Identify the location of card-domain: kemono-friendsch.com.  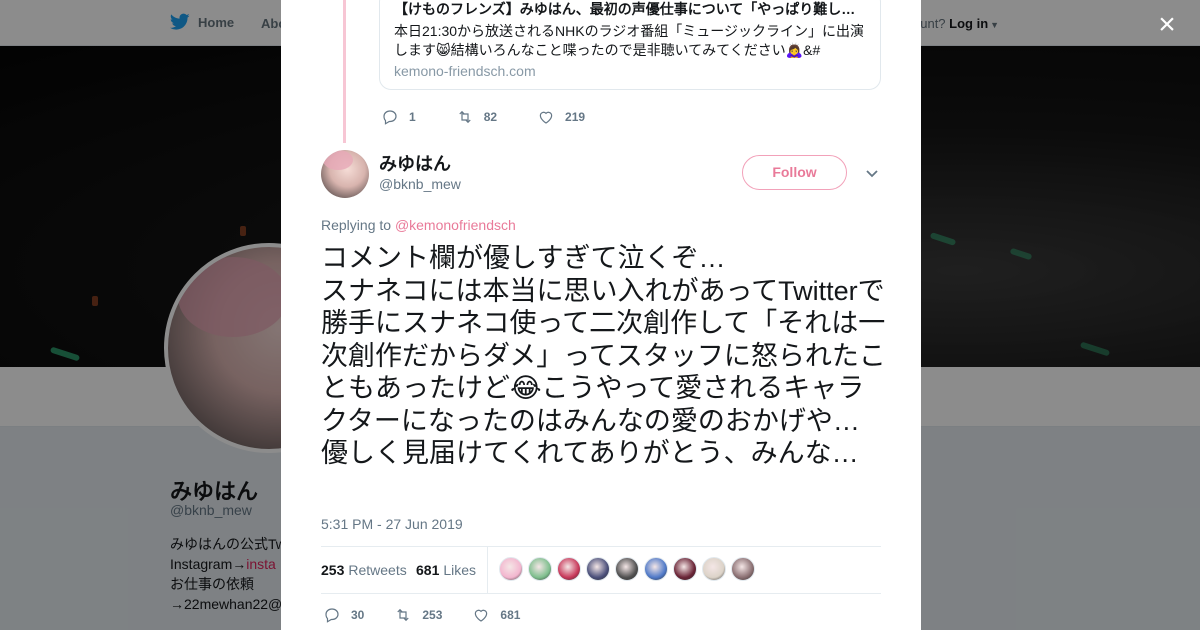
(465, 71).